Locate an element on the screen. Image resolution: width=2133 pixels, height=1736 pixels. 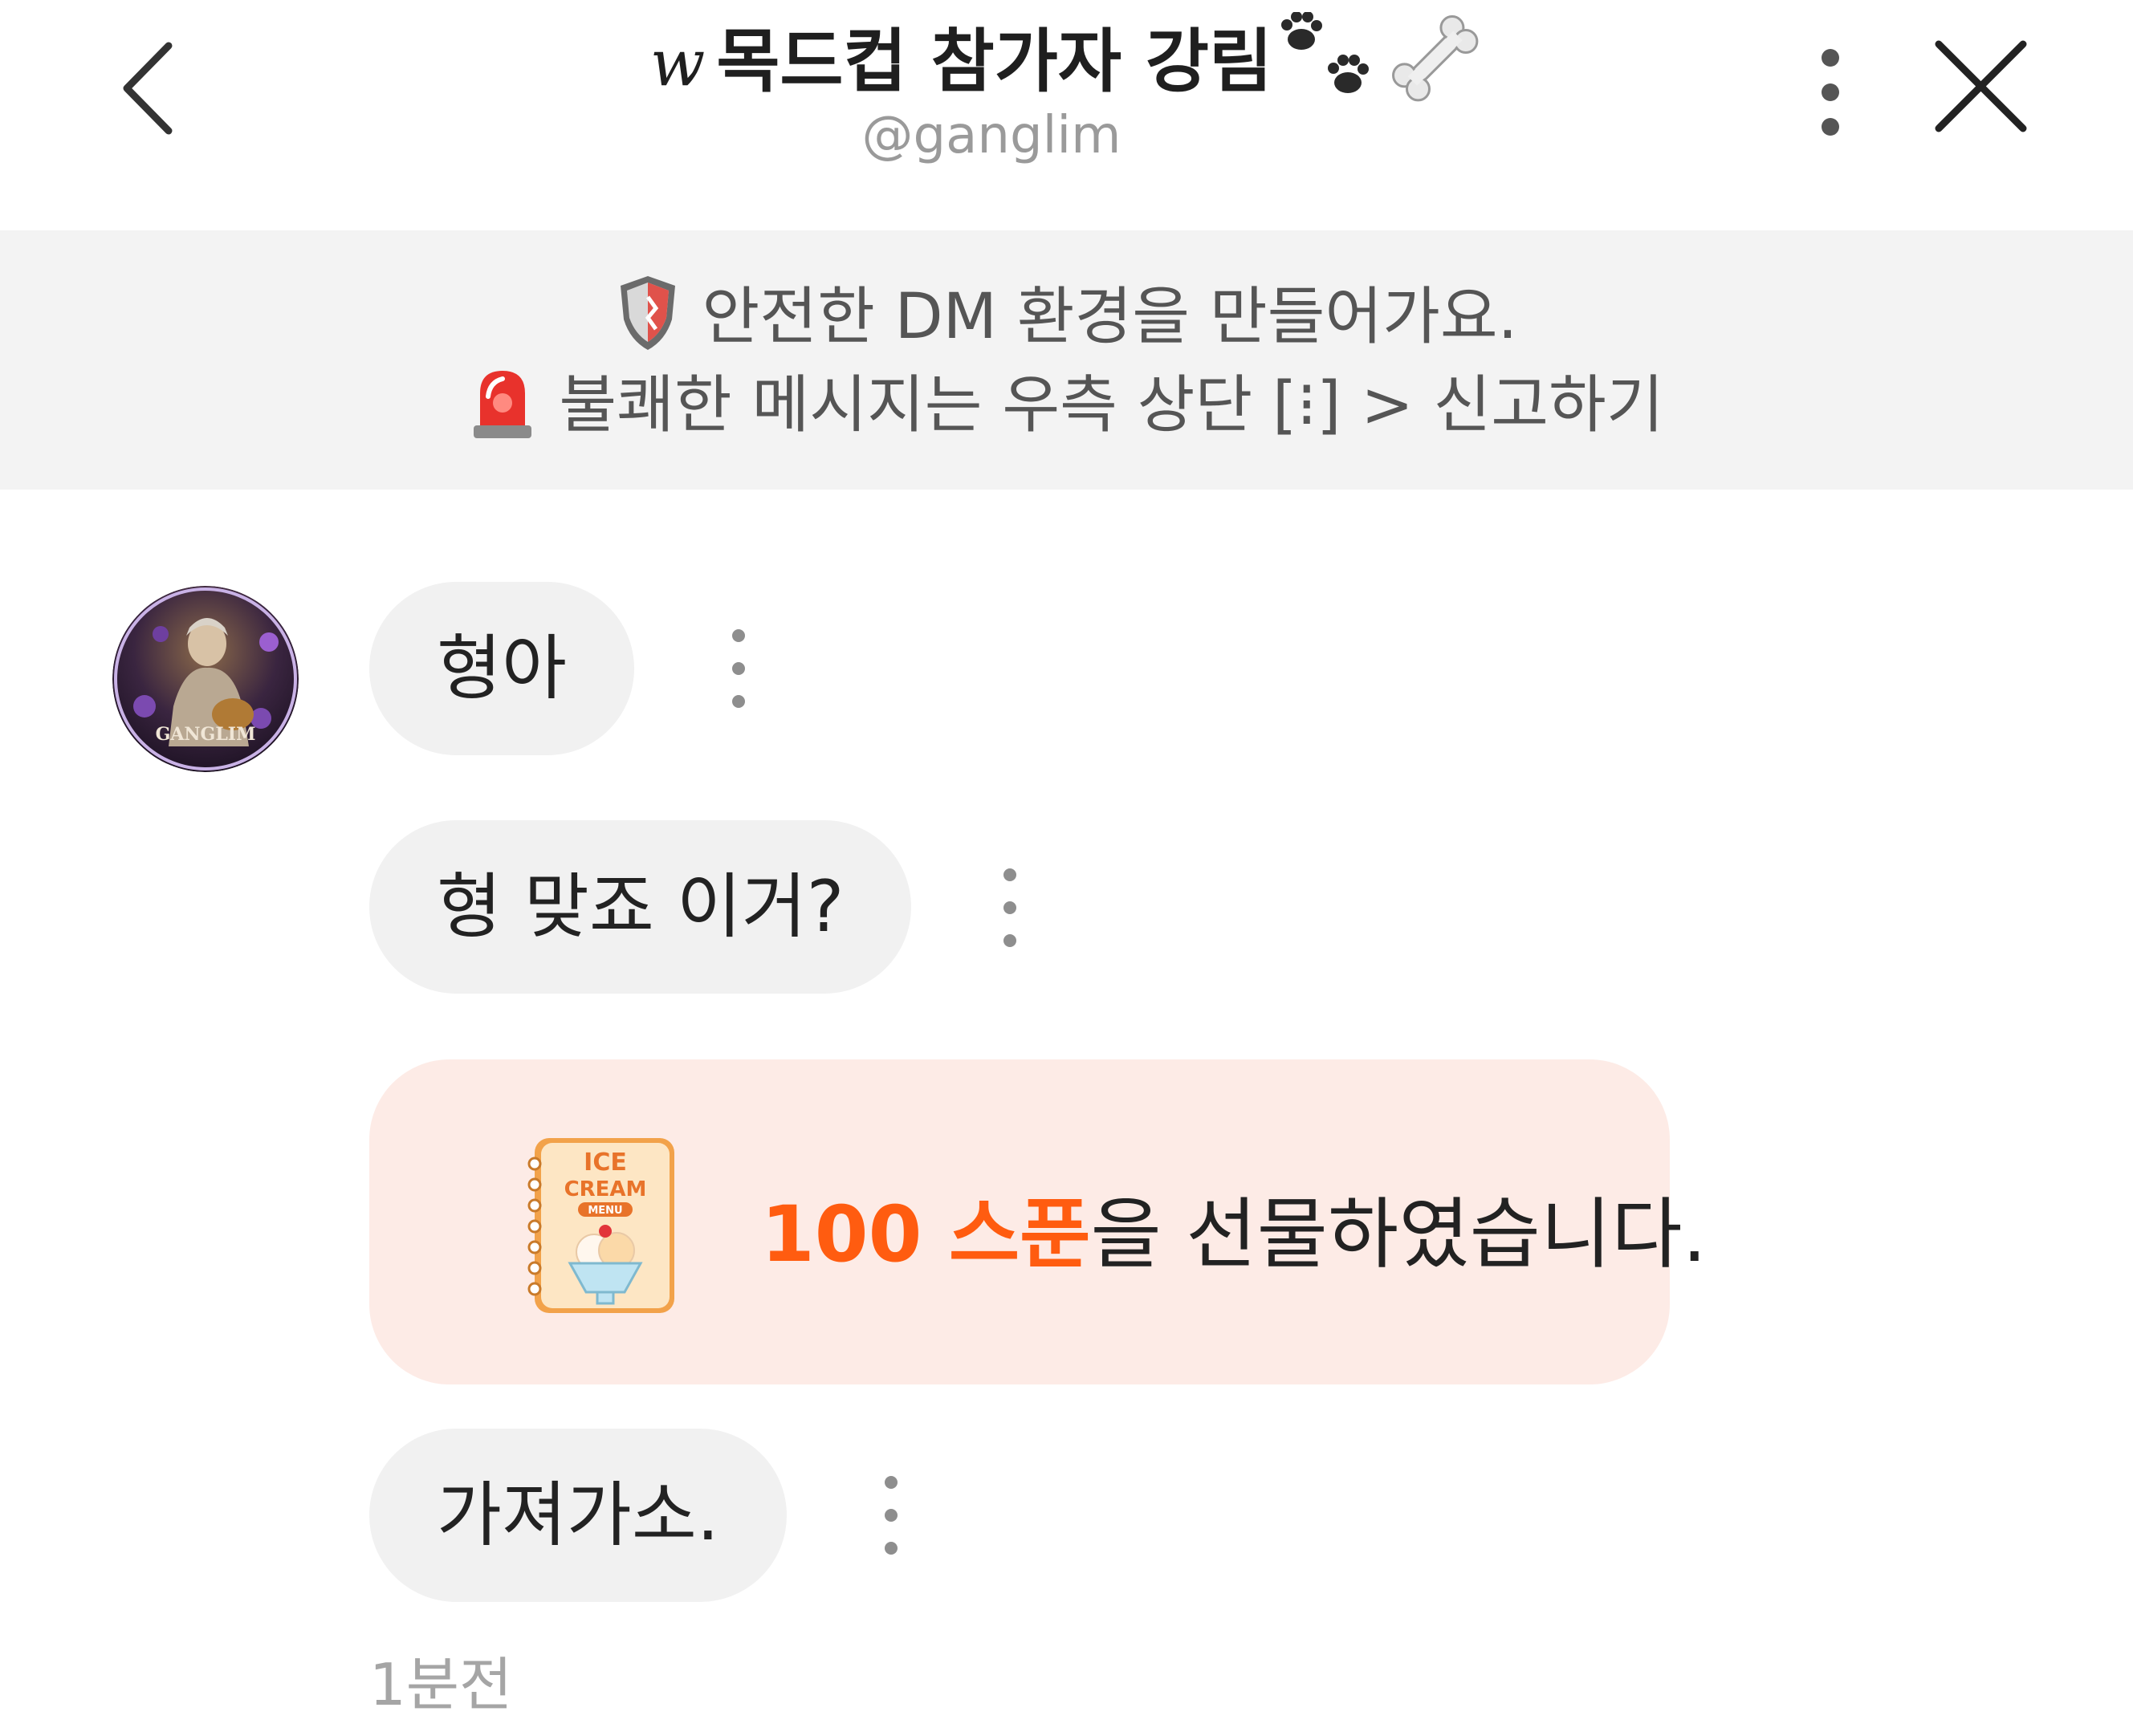
close-icon is located at coordinates (1981, 86).